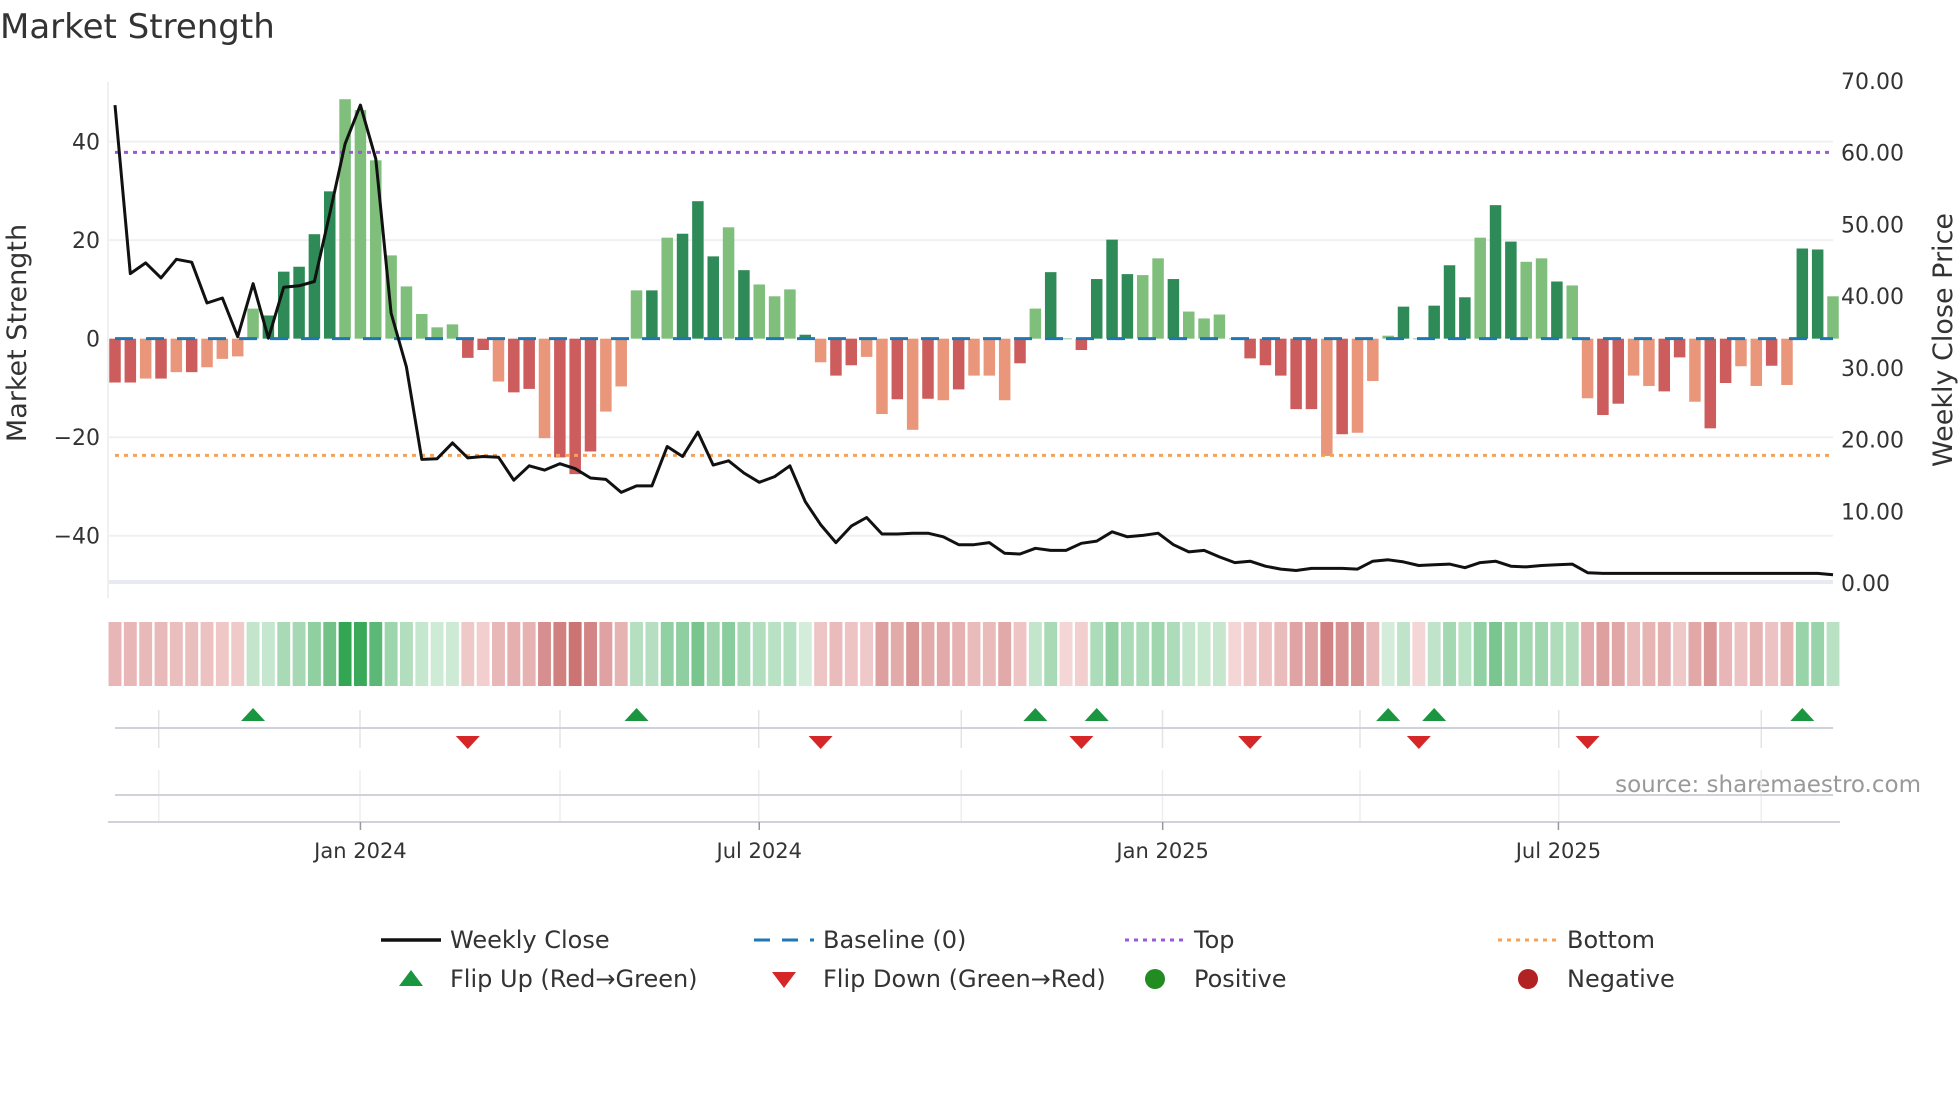 The width and height of the screenshot is (1960, 1106). I want to click on legend-label: Negative, so click(1621, 979).